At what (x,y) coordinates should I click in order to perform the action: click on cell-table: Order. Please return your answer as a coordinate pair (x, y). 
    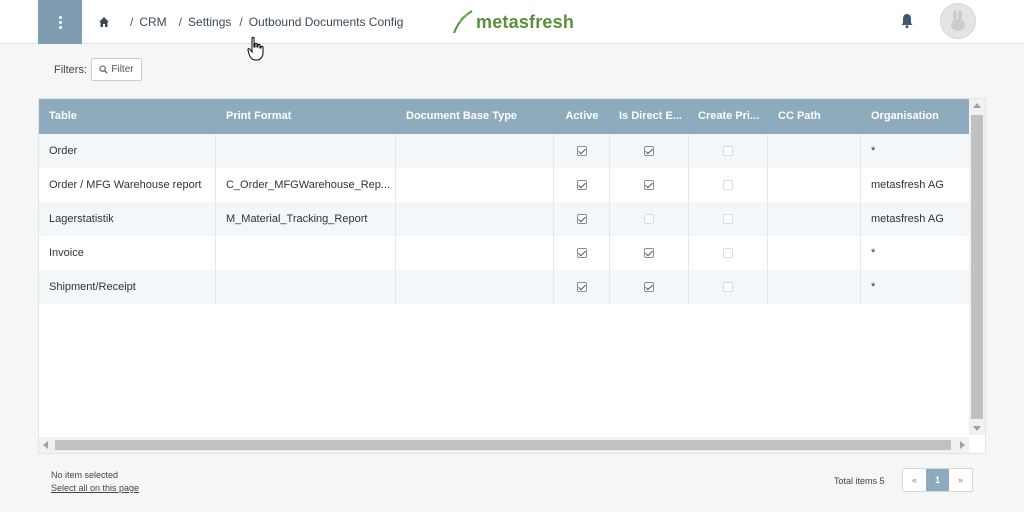
    Looking at the image, I should click on (127, 151).